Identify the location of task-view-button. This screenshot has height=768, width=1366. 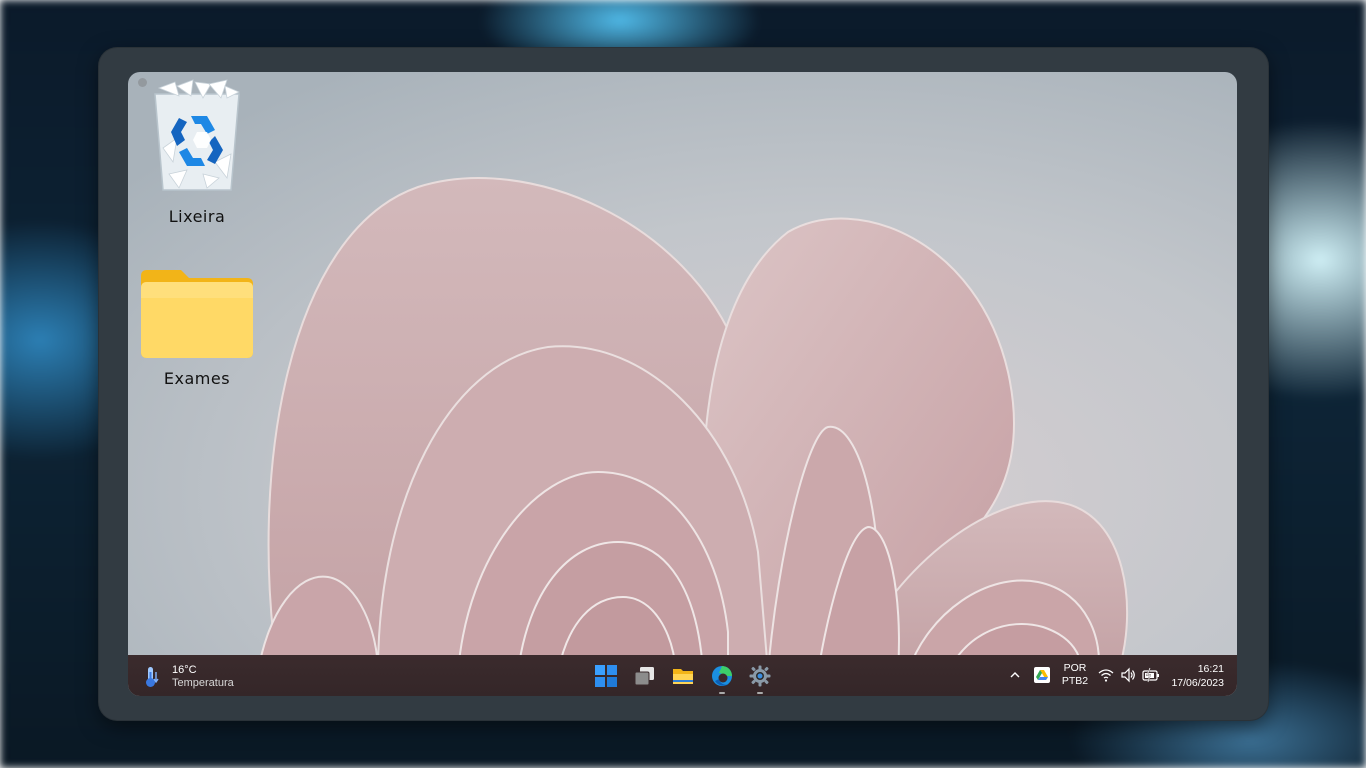
(645, 676).